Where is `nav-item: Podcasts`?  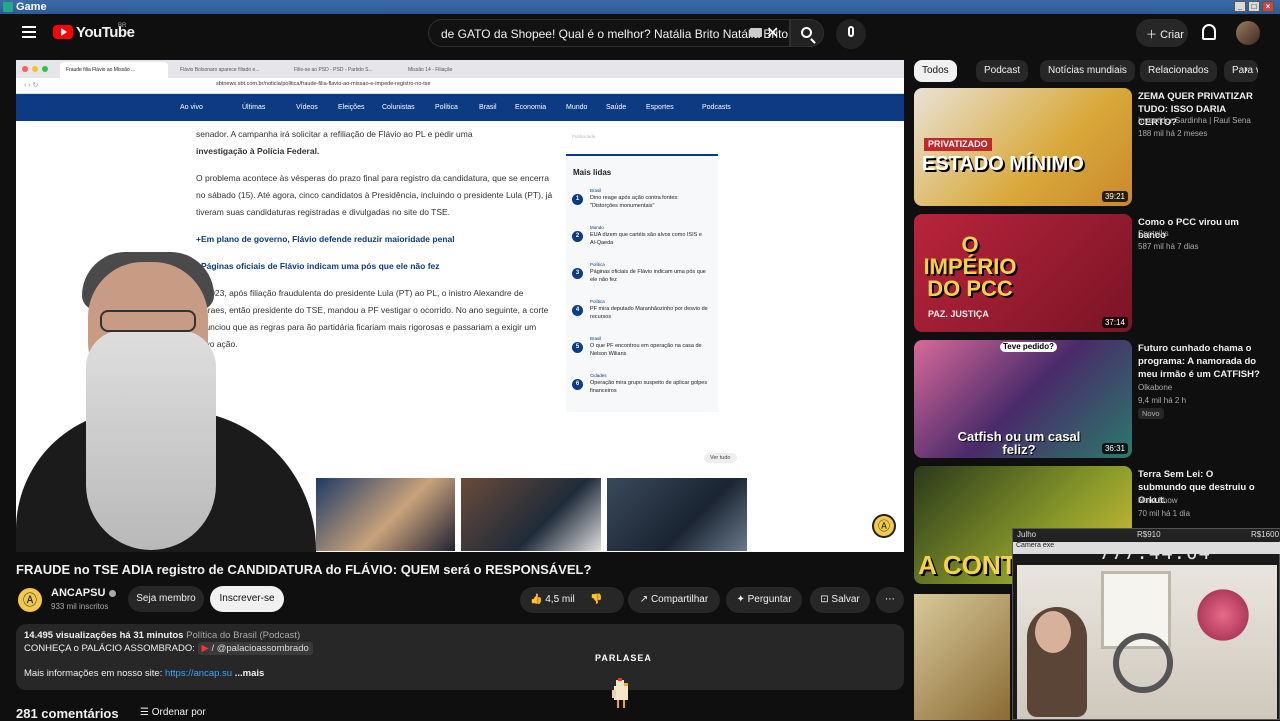 nav-item: Podcasts is located at coordinates (716, 107).